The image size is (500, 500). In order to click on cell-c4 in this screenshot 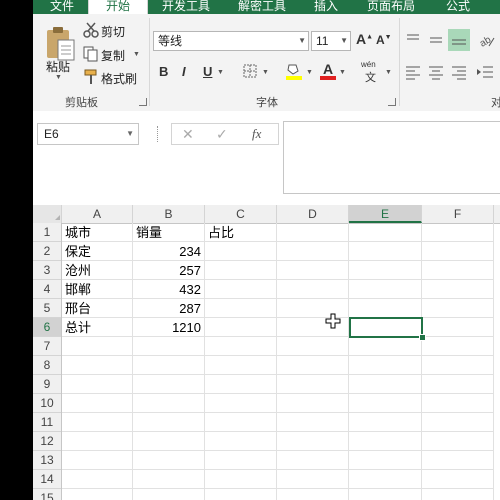, I will do `click(241, 289)`.